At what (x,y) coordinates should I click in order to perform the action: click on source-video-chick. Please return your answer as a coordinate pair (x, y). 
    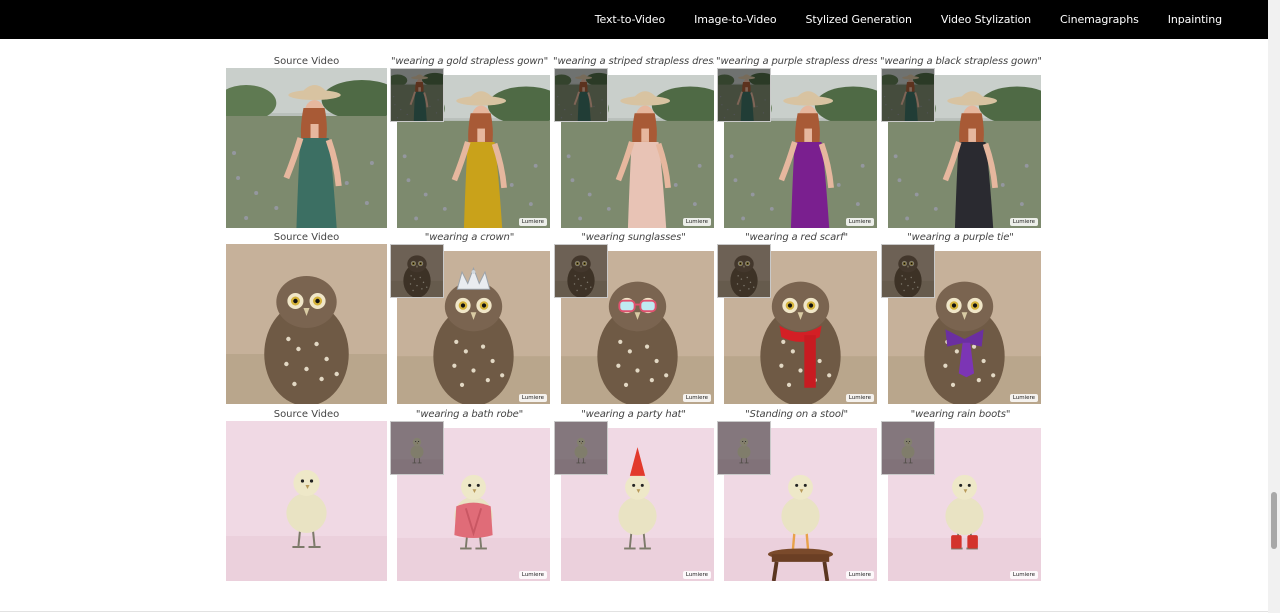
    Looking at the image, I should click on (306, 501).